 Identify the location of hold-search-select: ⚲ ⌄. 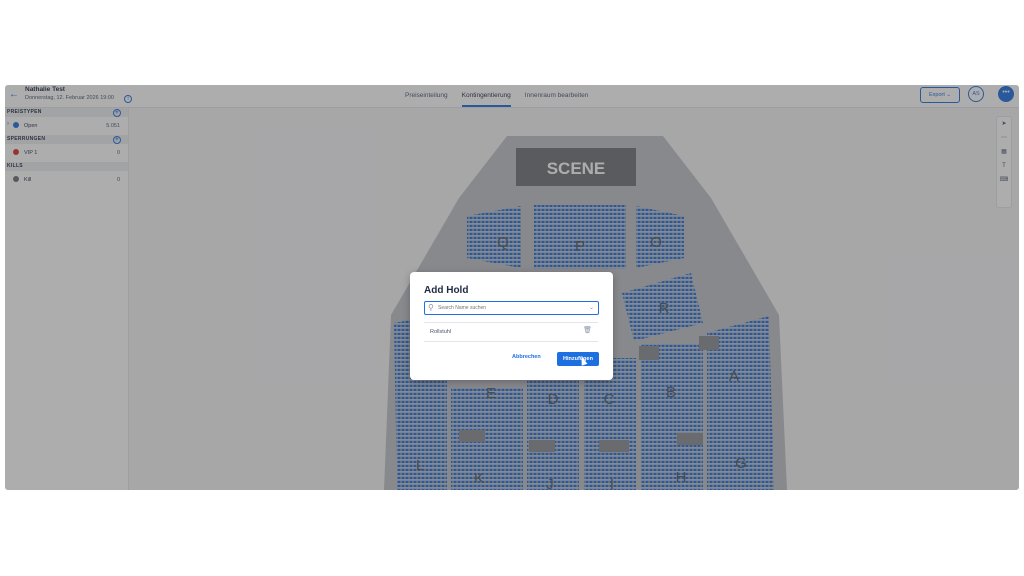
(511, 308).